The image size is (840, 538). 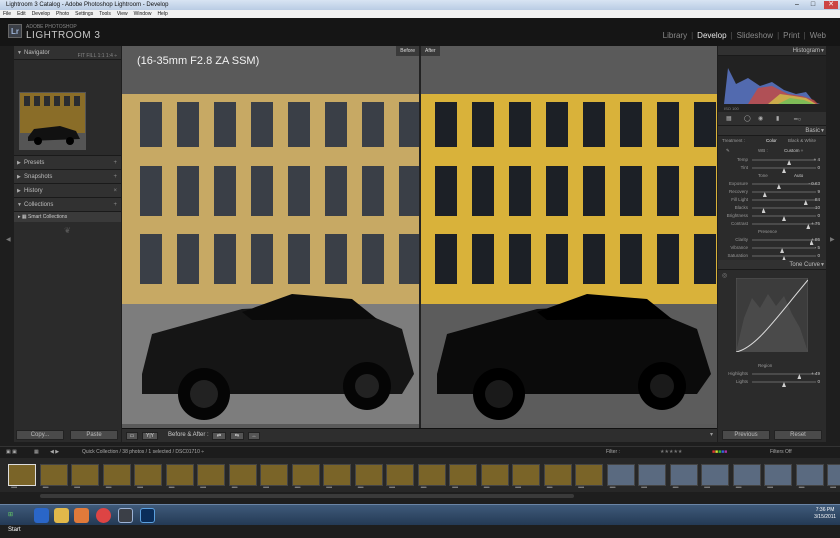 What do you see at coordinates (784, 258) in the screenshot?
I see `saturation-slider` at bounding box center [784, 258].